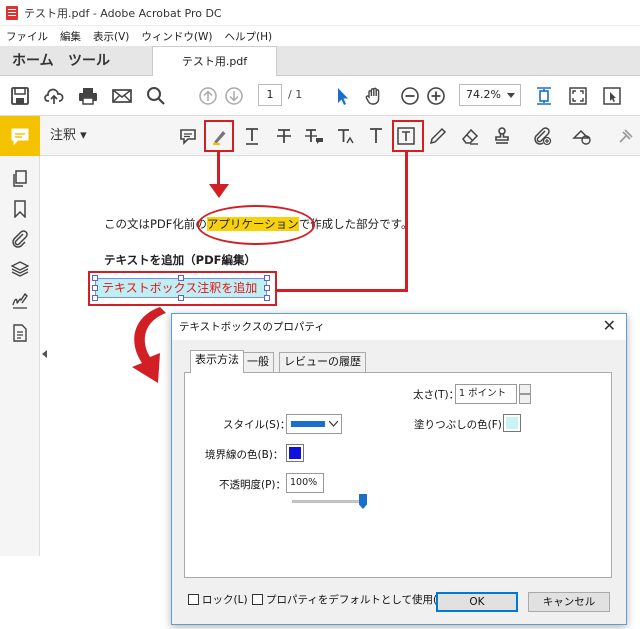 Image resolution: width=640 pixels, height=629 pixels. What do you see at coordinates (155, 224) in the screenshot?
I see `text-before-highlight: この文はPDF化前の` at bounding box center [155, 224].